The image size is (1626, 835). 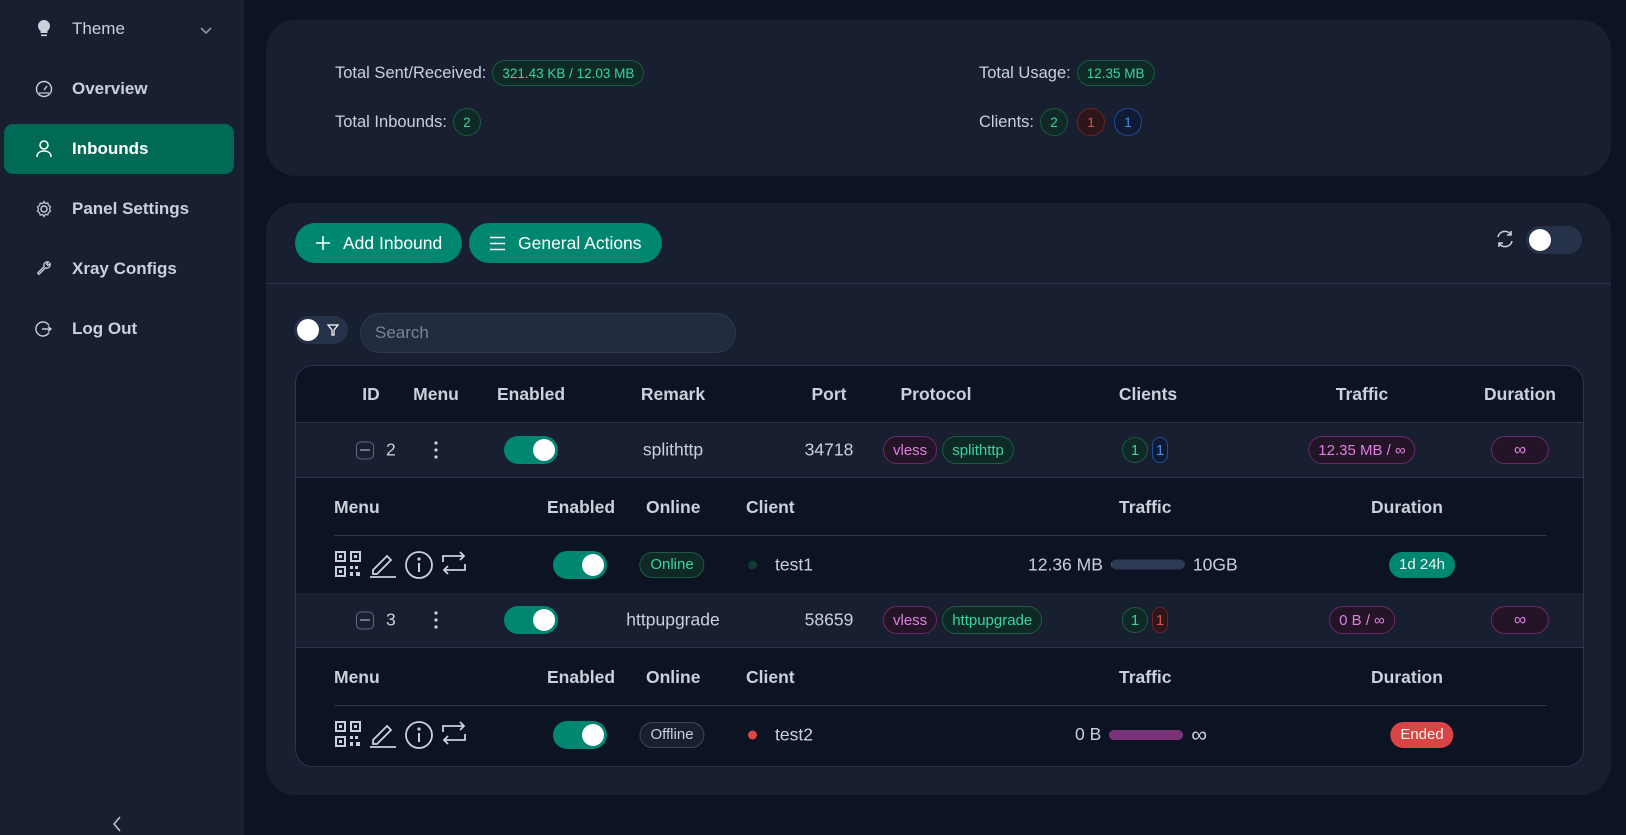 What do you see at coordinates (1554, 240) in the screenshot?
I see `auto-refresh-toggle` at bounding box center [1554, 240].